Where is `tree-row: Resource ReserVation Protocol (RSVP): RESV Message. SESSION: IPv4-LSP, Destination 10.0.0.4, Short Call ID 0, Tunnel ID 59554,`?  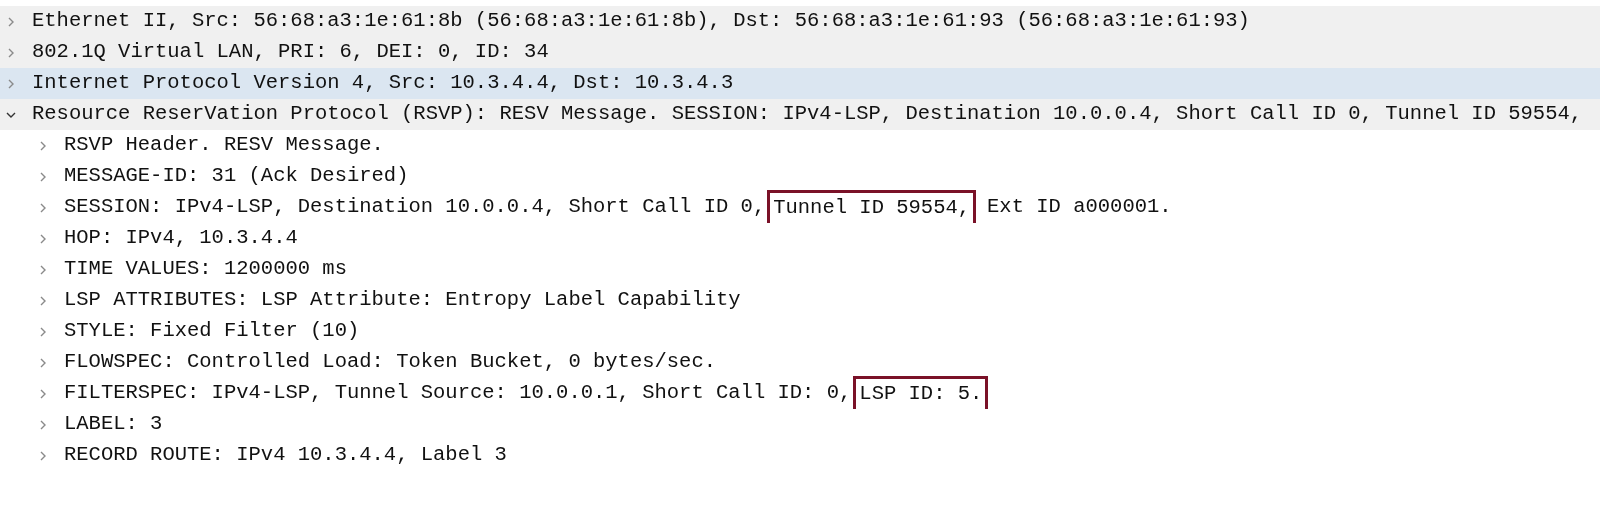
tree-row: Resource ReserVation Protocol (RSVP): RESV Message. SESSION: IPv4-LSP, Destination 10.0.0.4, Short Call ID 0, Tunnel ID 59554, is located at coordinates (800, 114).